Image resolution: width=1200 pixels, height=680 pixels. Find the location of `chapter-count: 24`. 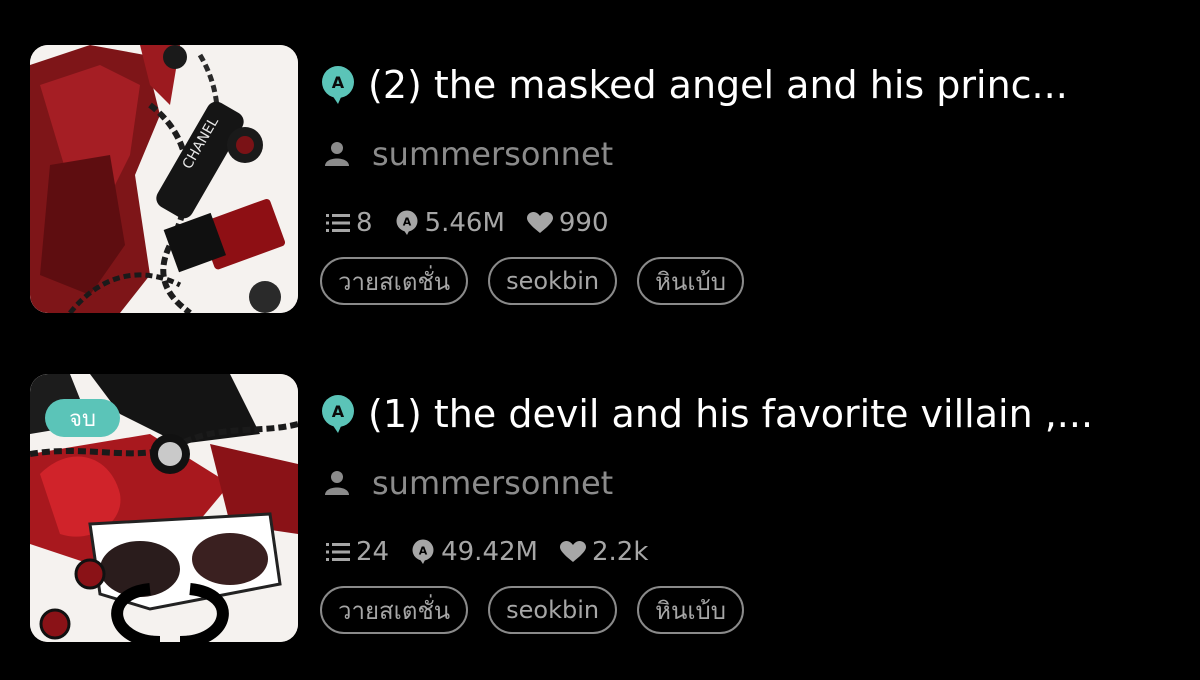

chapter-count: 24 is located at coordinates (357, 552).